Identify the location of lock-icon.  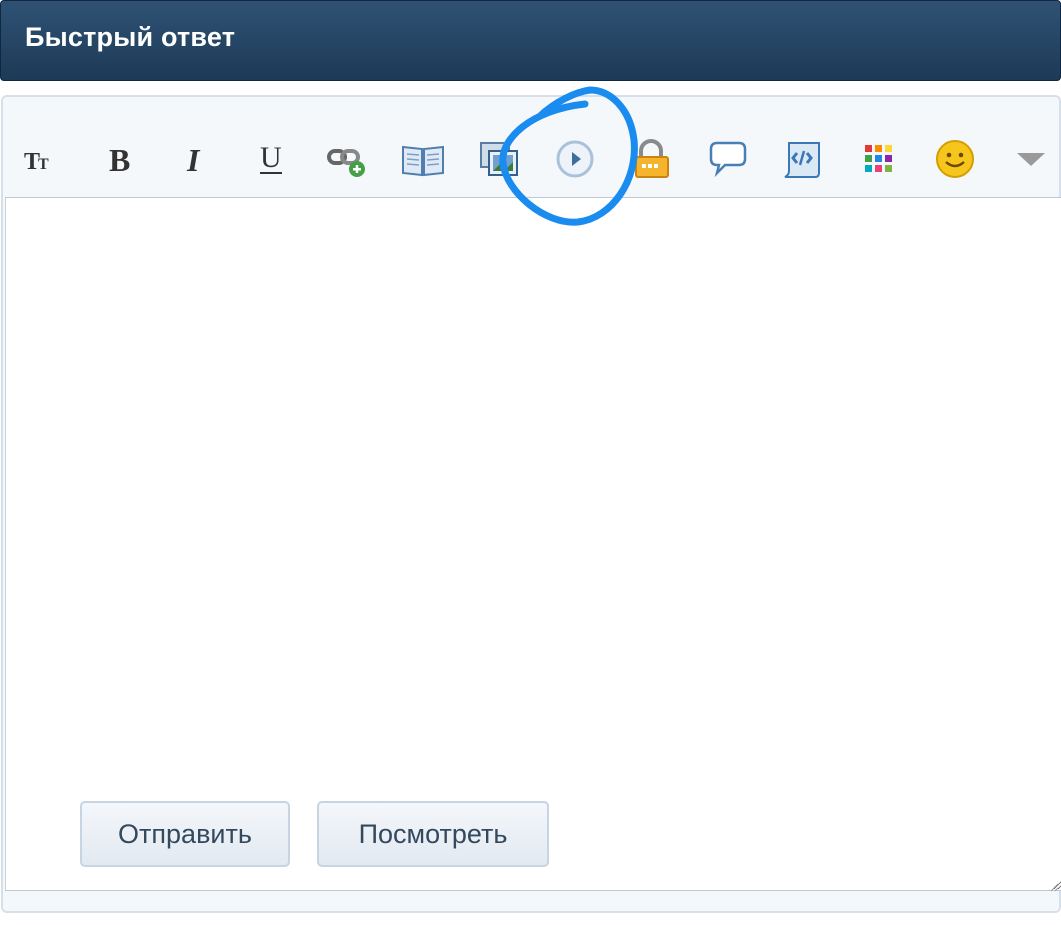
(651, 161).